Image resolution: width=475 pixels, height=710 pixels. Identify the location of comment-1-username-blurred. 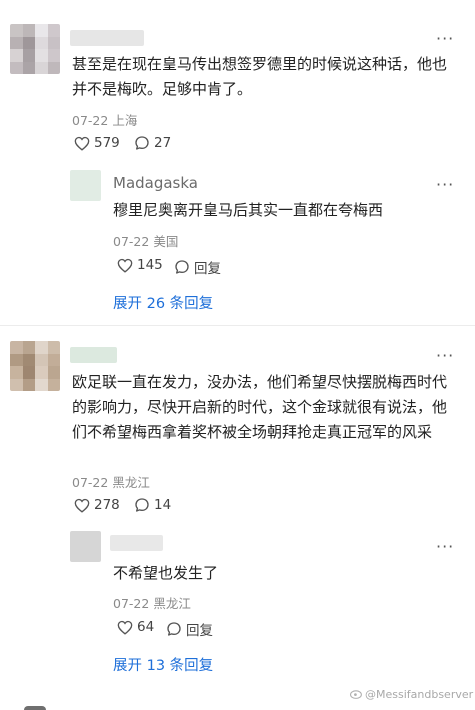
(107, 38).